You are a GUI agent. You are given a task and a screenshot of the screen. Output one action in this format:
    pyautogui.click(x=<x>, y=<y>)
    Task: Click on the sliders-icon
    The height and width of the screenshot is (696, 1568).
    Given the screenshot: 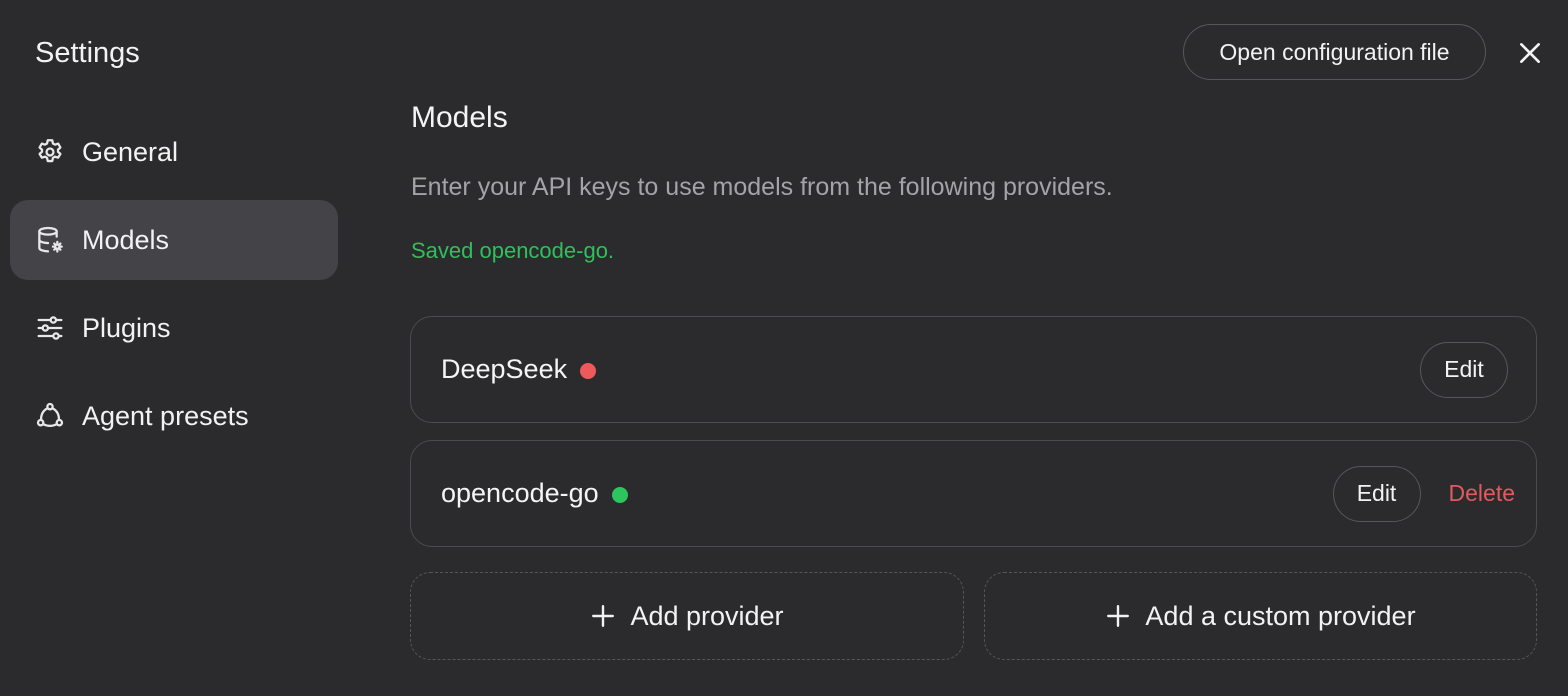 What is the action you would take?
    pyautogui.click(x=50, y=328)
    